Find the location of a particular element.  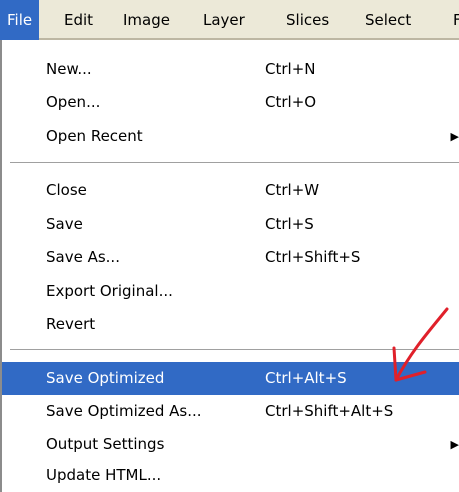

menu-item-label: Open Recent is located at coordinates (94, 136).